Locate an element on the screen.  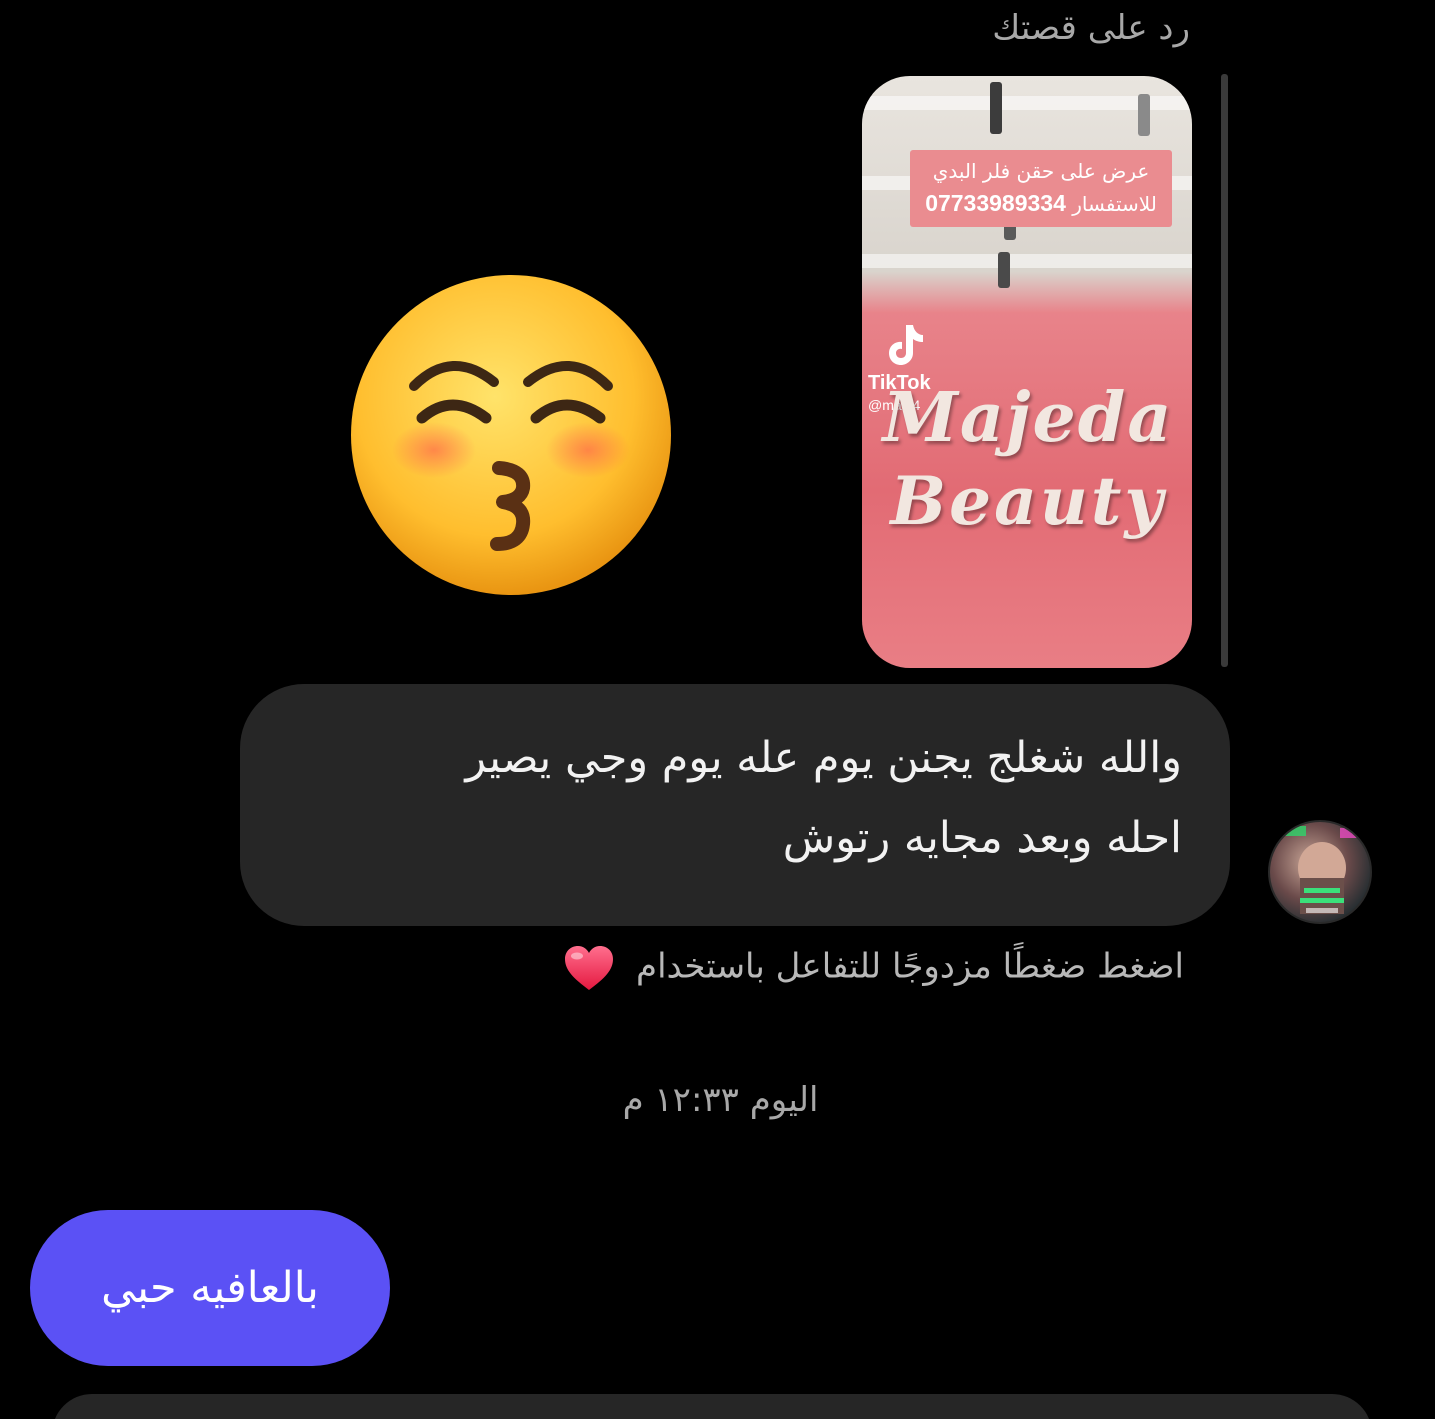
outgoing-message-bubble: بالعافيه حبي is located at coordinates (210, 1288).